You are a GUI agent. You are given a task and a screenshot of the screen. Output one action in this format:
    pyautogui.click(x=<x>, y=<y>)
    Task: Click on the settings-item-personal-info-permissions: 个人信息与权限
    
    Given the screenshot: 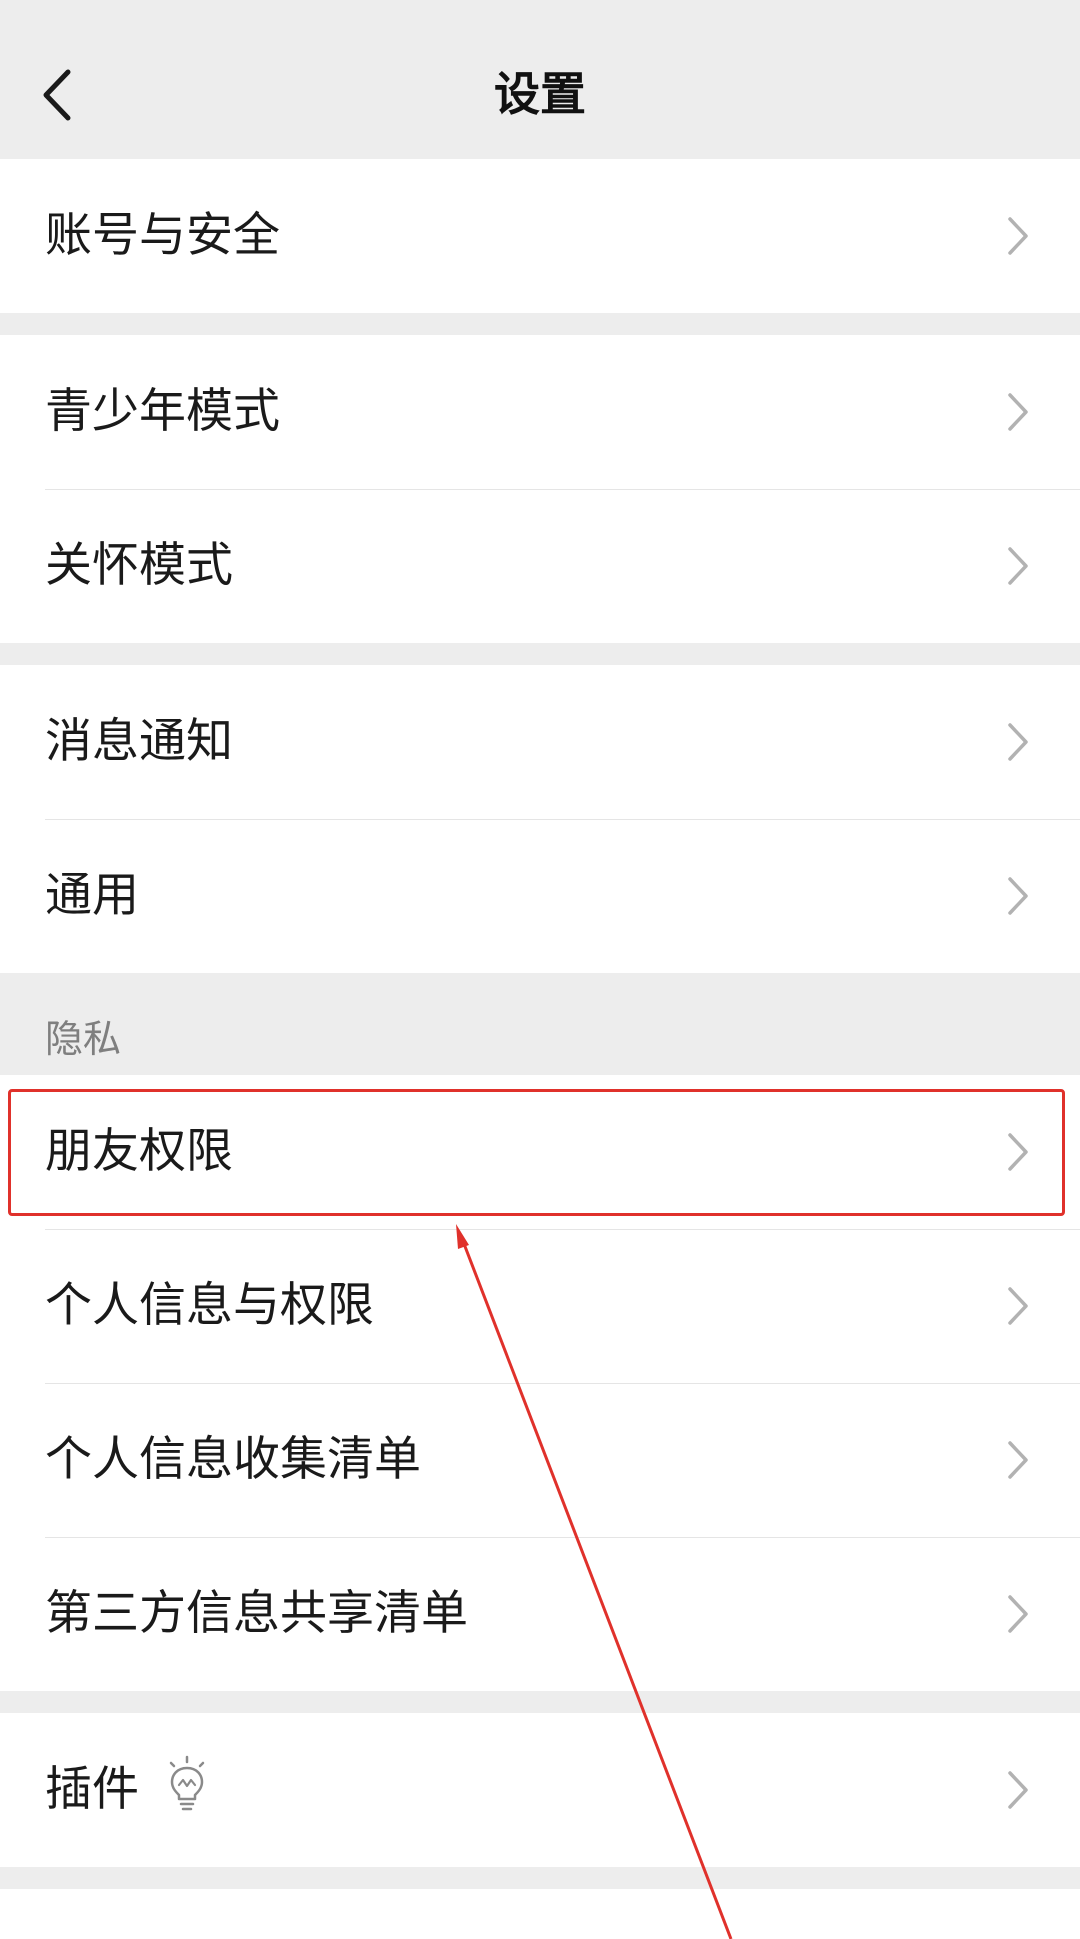 What is the action you would take?
    pyautogui.click(x=540, y=1306)
    